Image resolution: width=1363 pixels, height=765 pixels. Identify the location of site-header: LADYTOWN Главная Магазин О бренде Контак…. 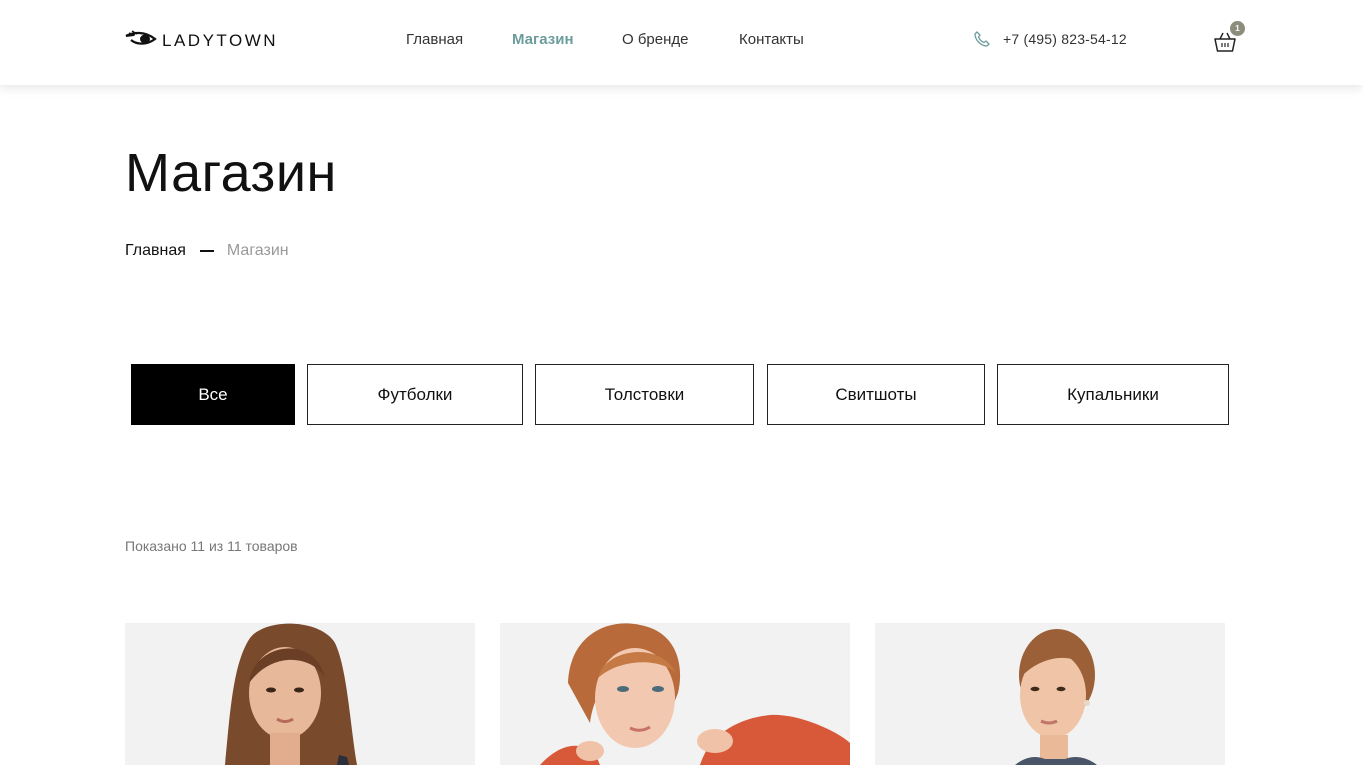
(681, 42).